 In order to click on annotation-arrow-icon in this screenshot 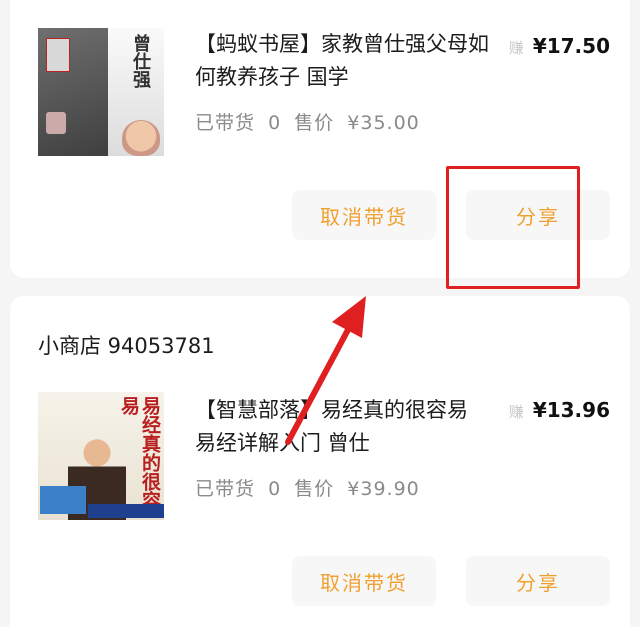, I will do `click(325, 370)`.